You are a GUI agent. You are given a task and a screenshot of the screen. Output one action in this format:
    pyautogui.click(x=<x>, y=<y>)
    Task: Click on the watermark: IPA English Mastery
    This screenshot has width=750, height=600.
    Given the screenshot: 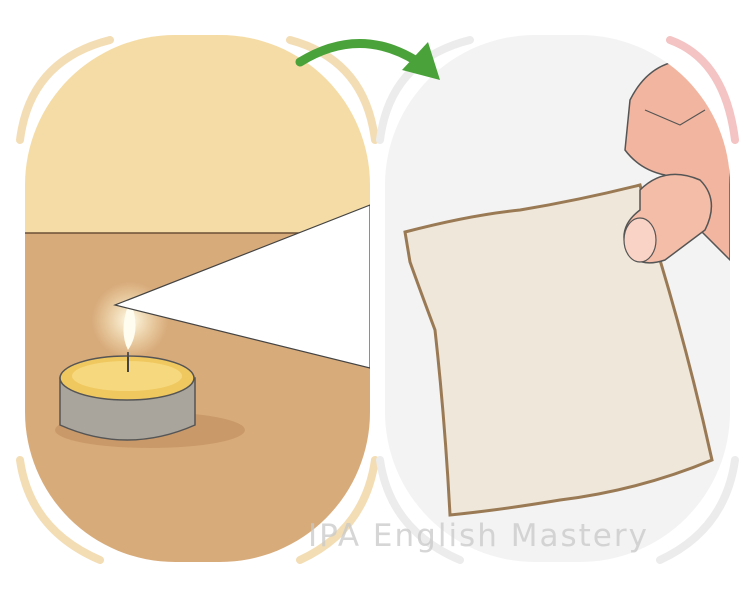 What is the action you would take?
    pyautogui.click(x=478, y=536)
    